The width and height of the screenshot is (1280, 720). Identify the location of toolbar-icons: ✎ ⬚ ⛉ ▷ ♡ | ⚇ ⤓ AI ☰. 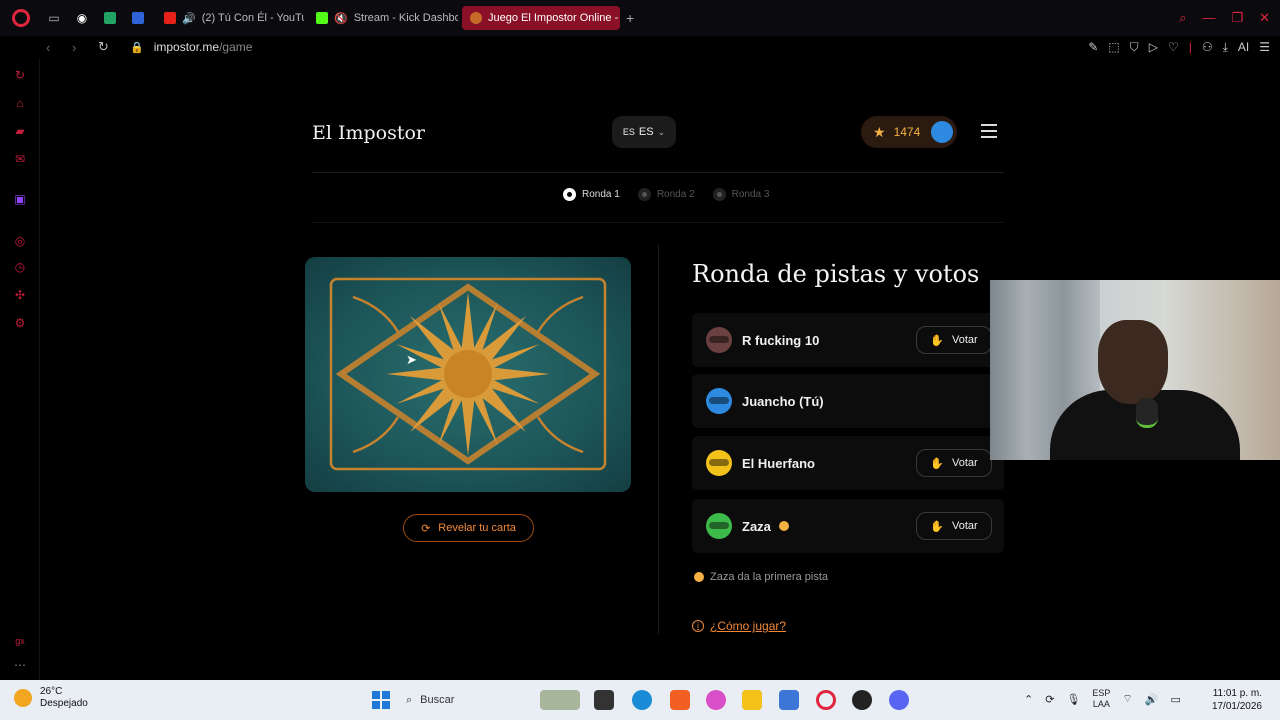
(1179, 47).